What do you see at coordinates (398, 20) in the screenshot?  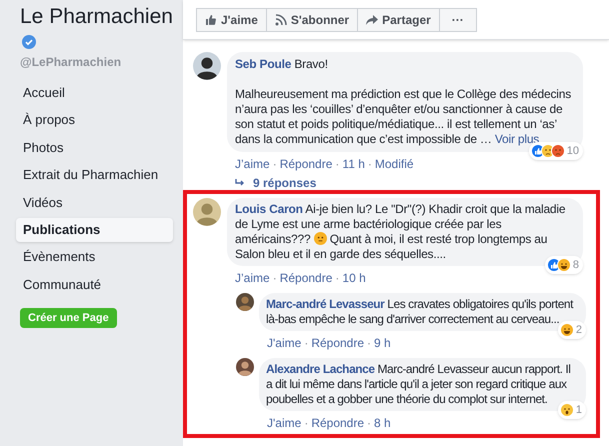 I see `share-button: Partager` at bounding box center [398, 20].